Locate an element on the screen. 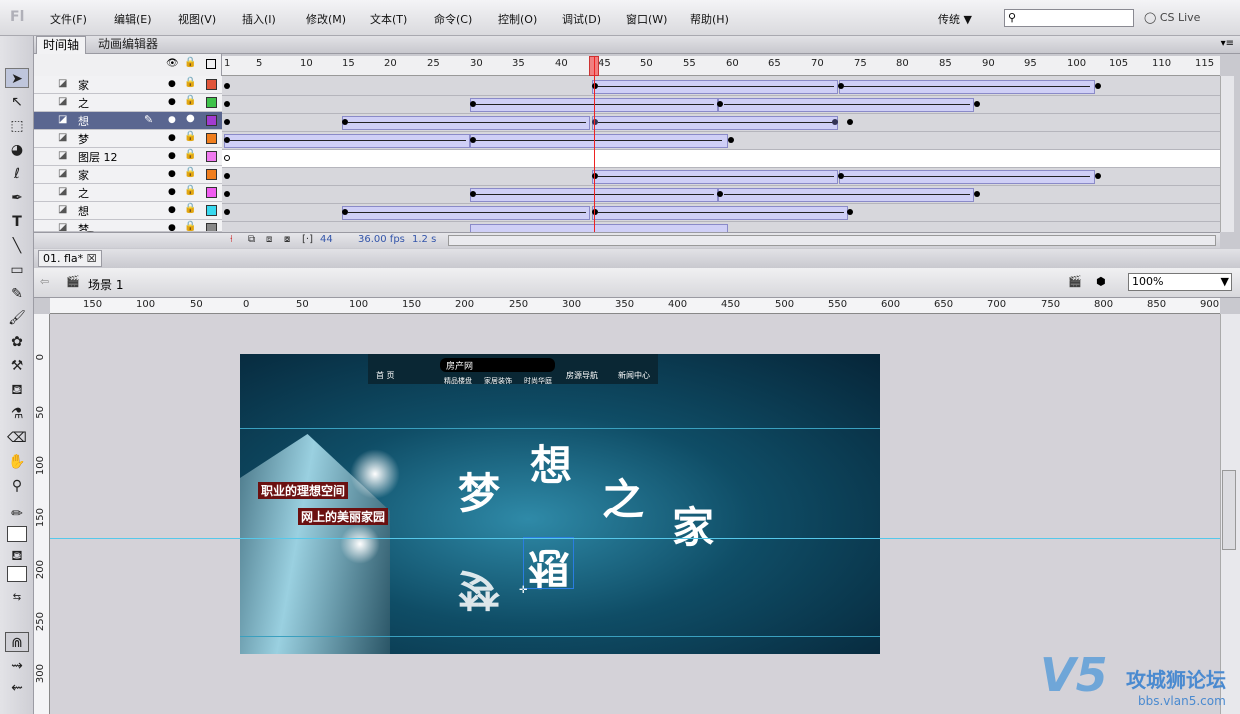 The height and width of the screenshot is (714, 1240). frame-rate: 36.00 fps is located at coordinates (381, 239).